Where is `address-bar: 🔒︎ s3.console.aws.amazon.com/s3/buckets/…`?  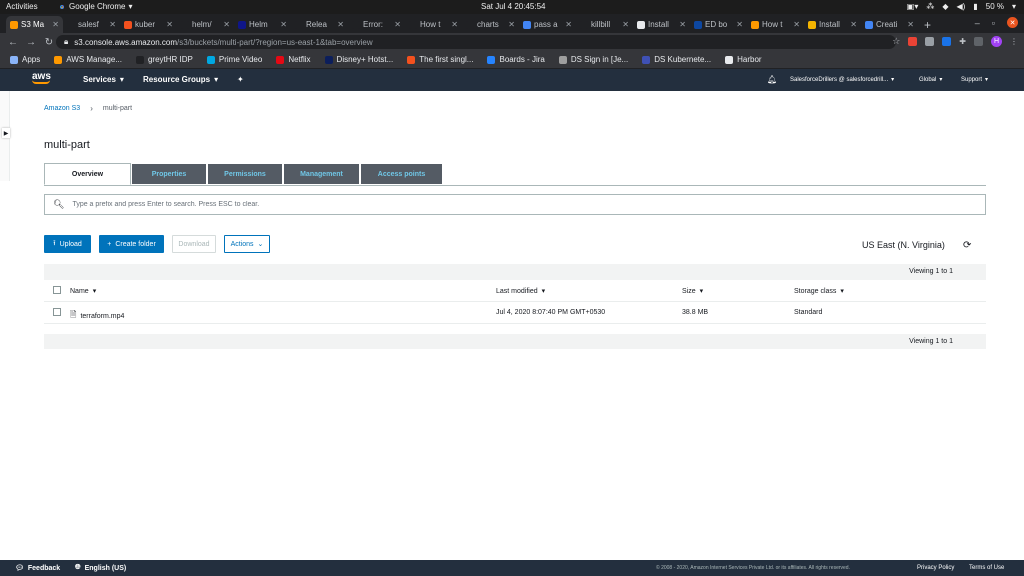 address-bar: 🔒︎ s3.console.aws.amazon.com/s3/buckets/… is located at coordinates (476, 42).